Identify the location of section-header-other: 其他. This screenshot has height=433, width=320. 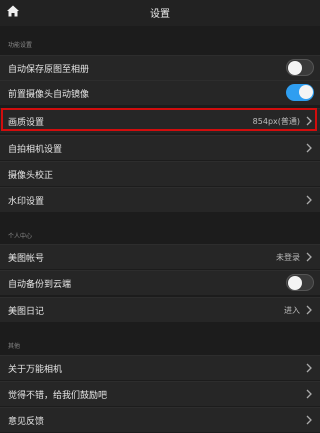
(14, 346).